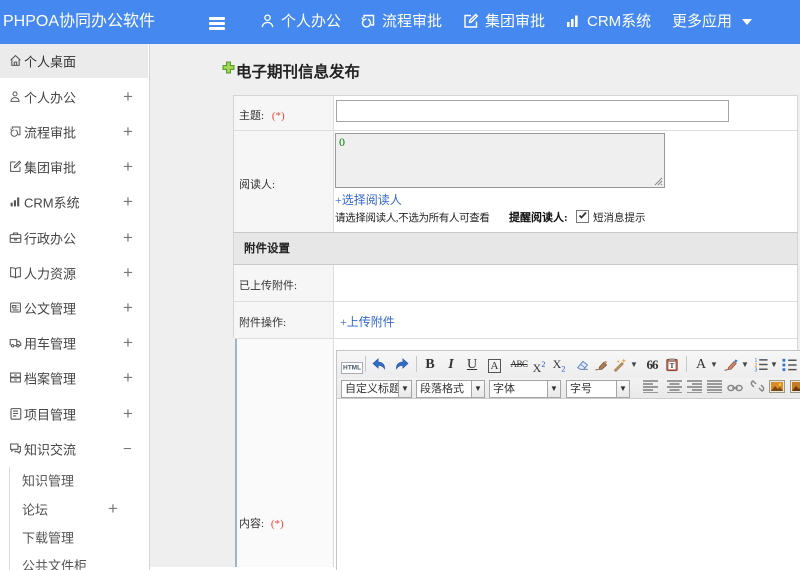  Describe the element at coordinates (672, 366) in the screenshot. I see `svg-text: T` at that location.